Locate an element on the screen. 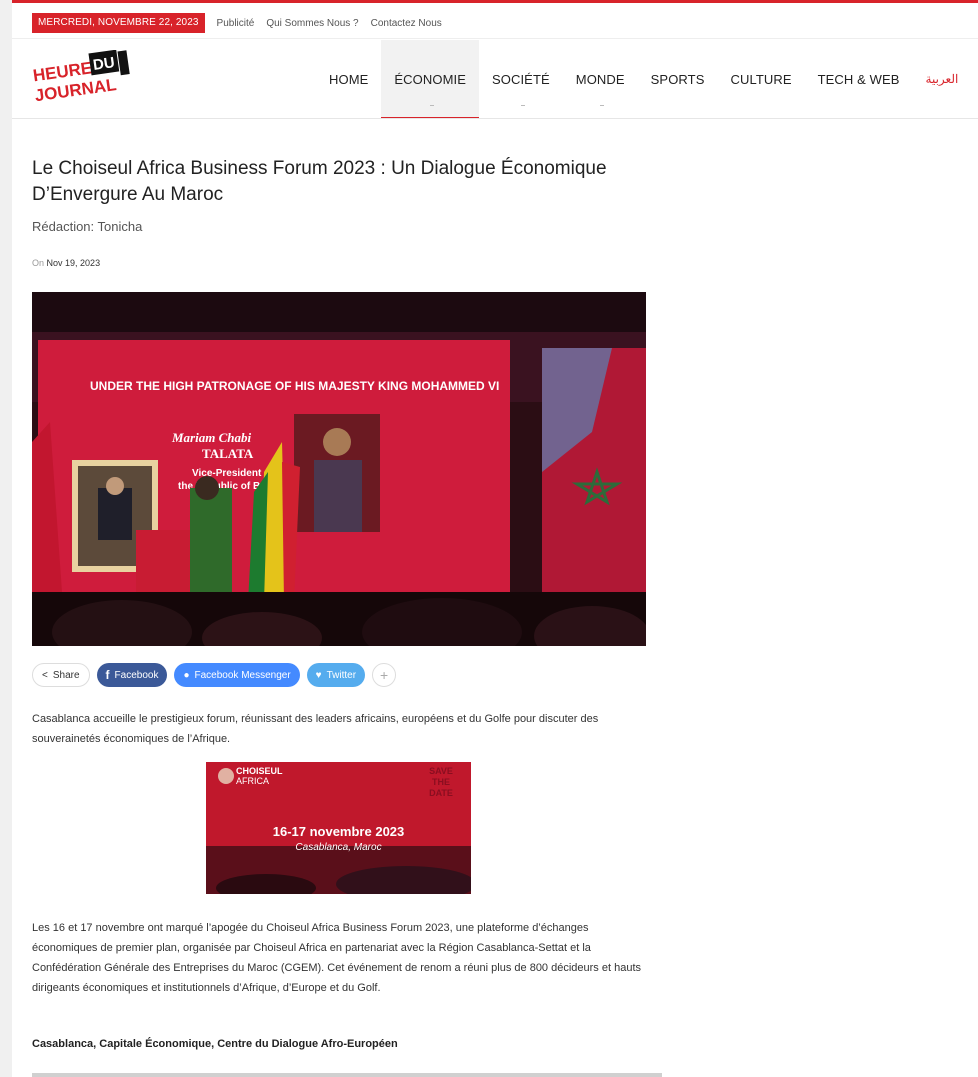 Image resolution: width=978 pixels, height=1077 pixels. article-date: On Nov 19, 2023 is located at coordinates (66, 263).